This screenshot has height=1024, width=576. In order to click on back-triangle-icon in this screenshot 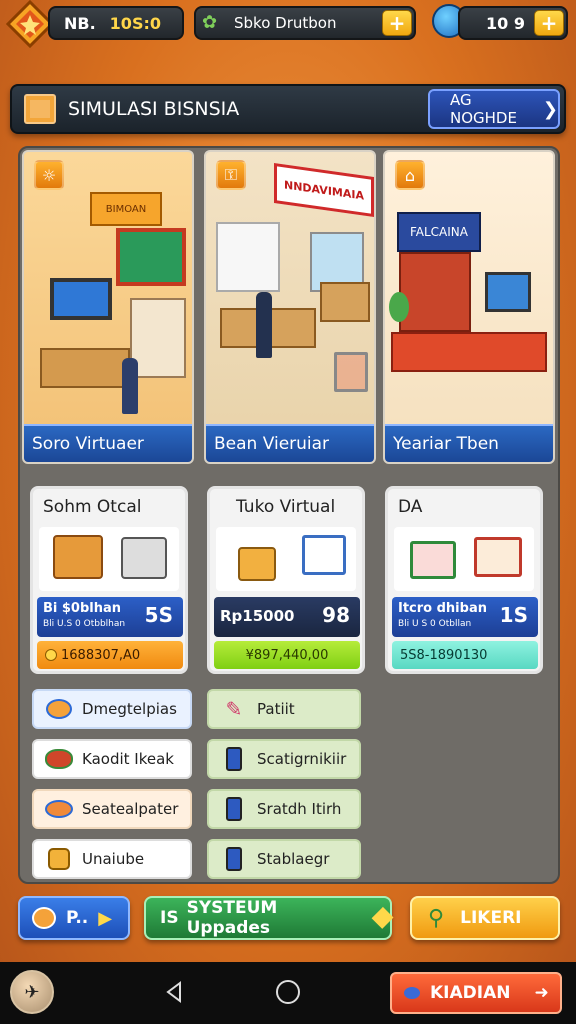, I will do `click(173, 992)`.